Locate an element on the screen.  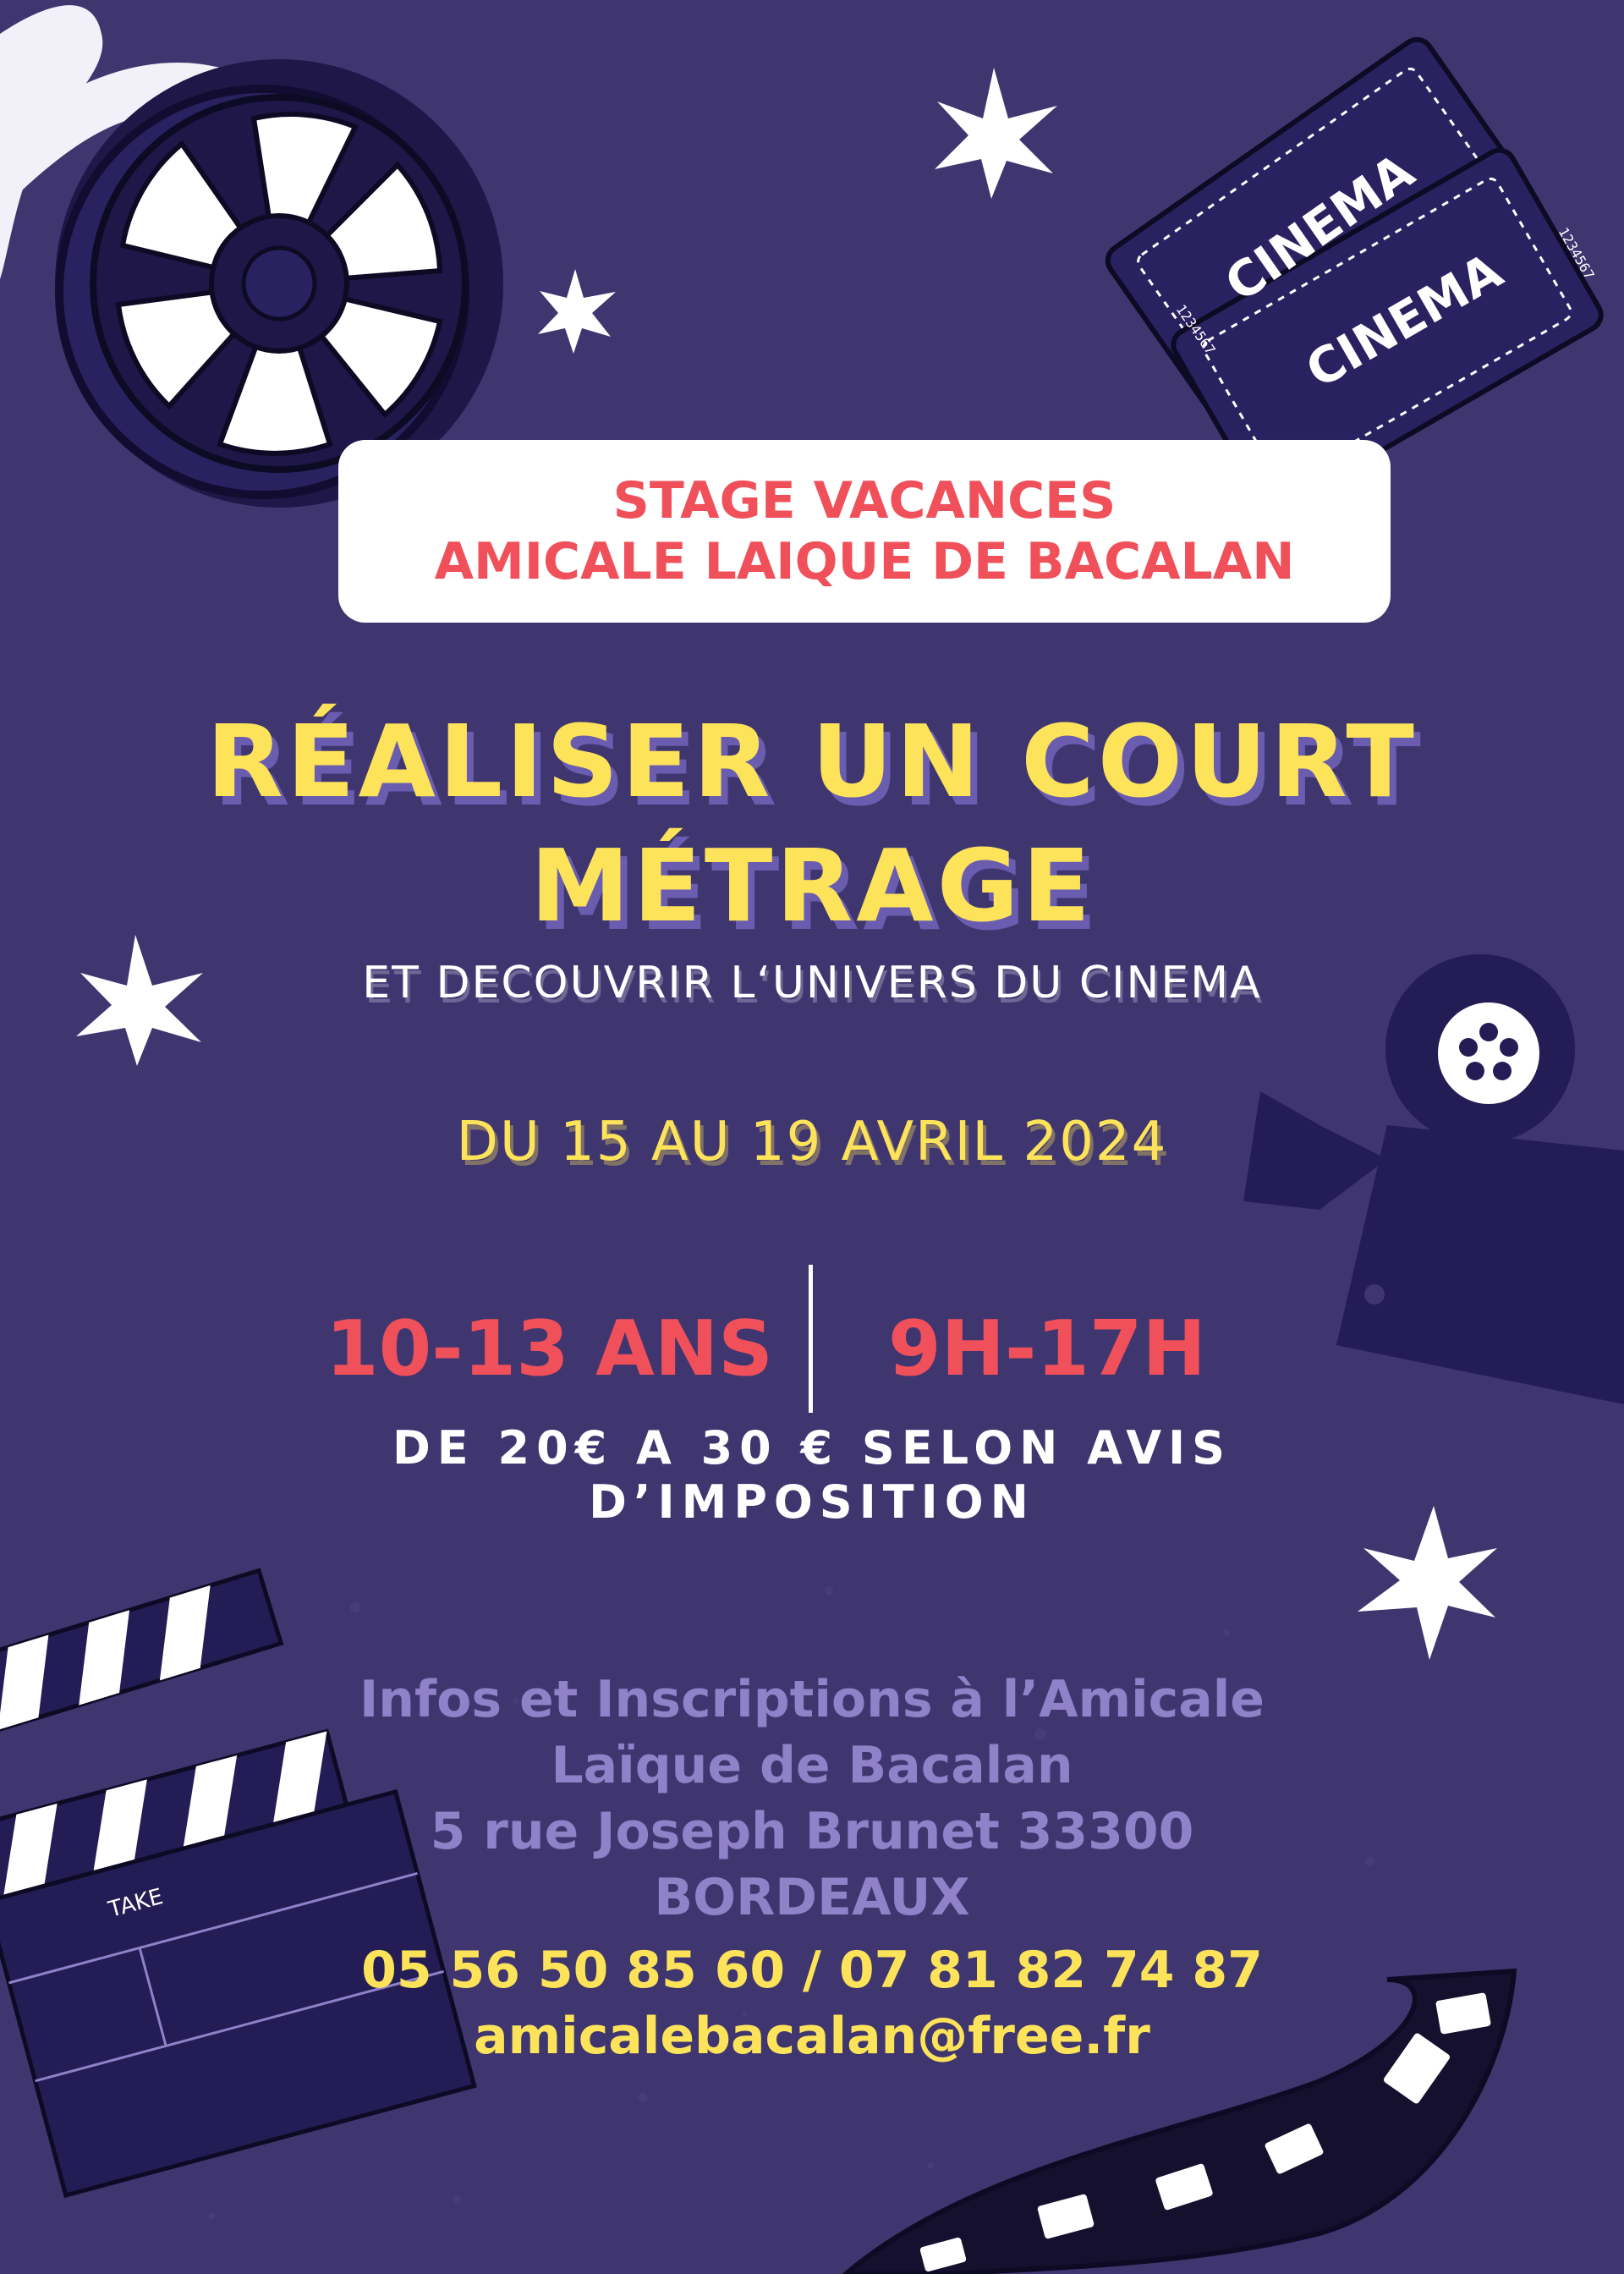
header-badge: STAGE VACANCES AMICALE LAIQUE DE BACALAN is located at coordinates (865, 531).